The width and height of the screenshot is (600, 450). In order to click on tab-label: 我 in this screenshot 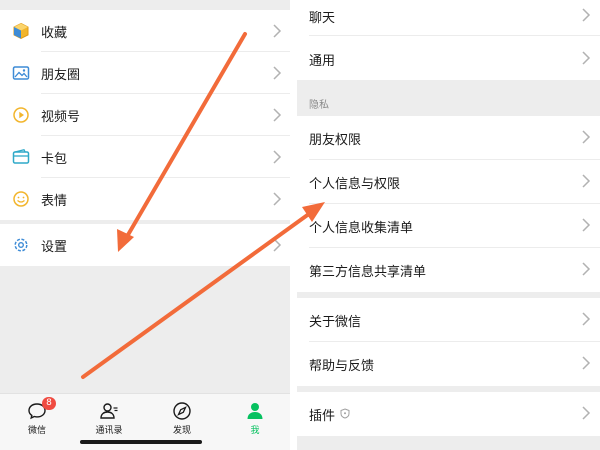, I will do `click(255, 431)`.